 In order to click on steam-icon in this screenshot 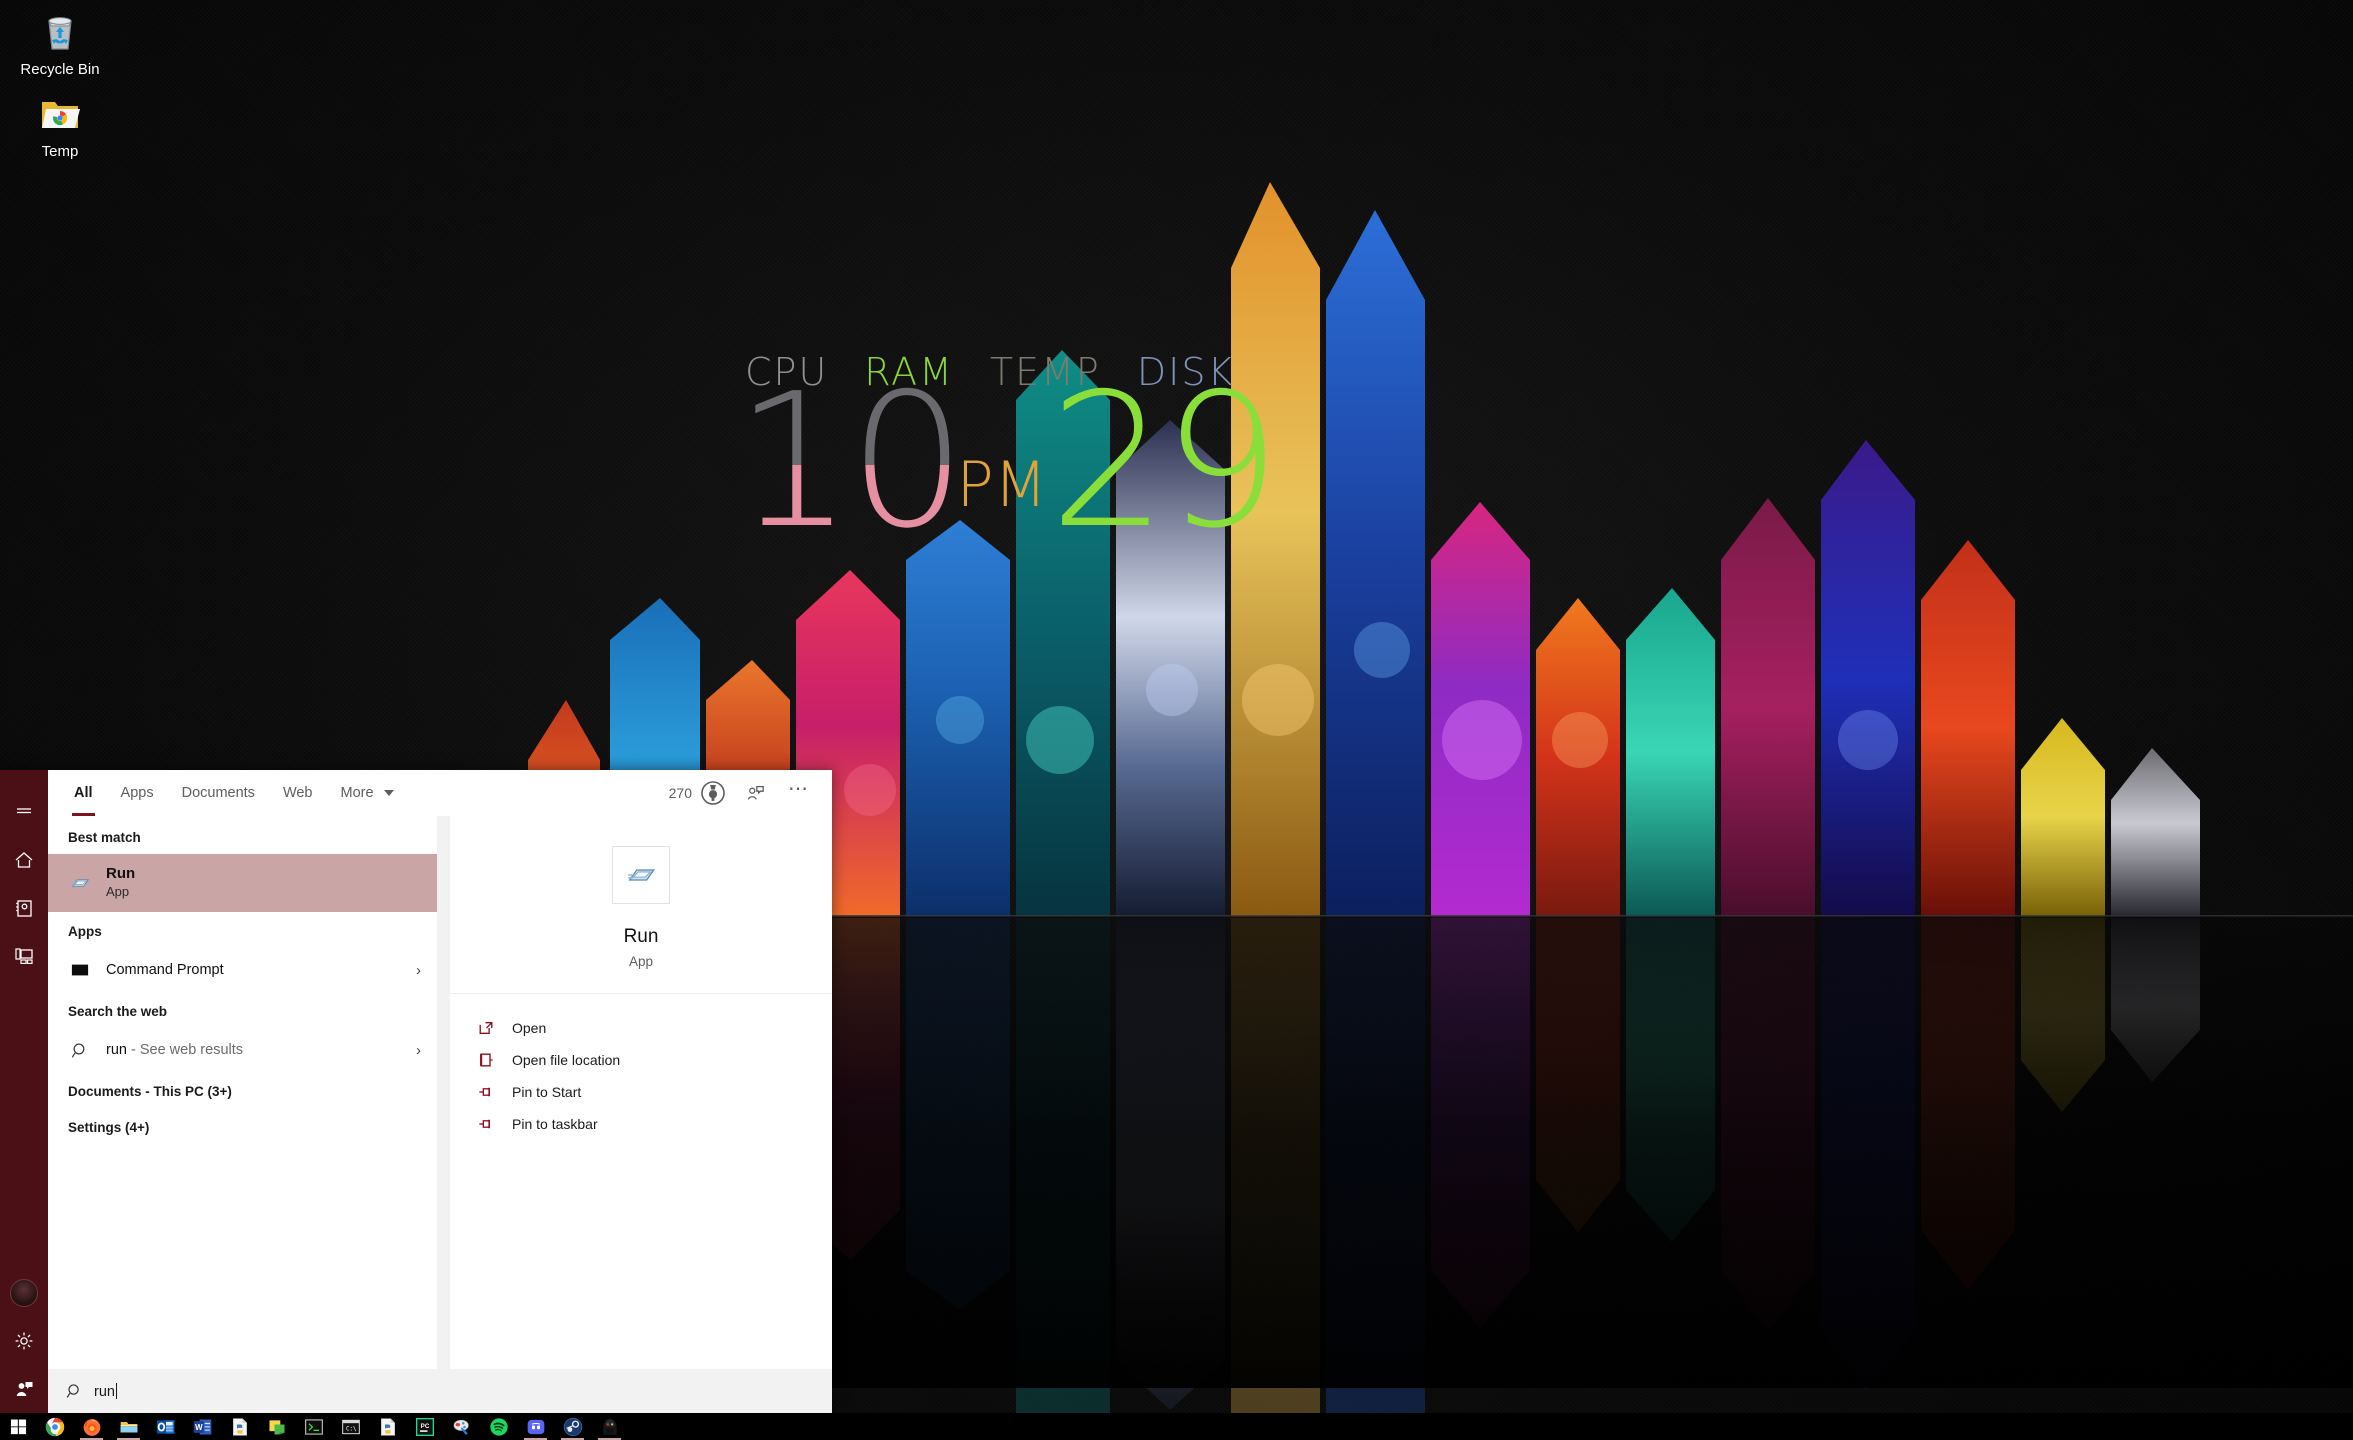, I will do `click(572, 1426)`.